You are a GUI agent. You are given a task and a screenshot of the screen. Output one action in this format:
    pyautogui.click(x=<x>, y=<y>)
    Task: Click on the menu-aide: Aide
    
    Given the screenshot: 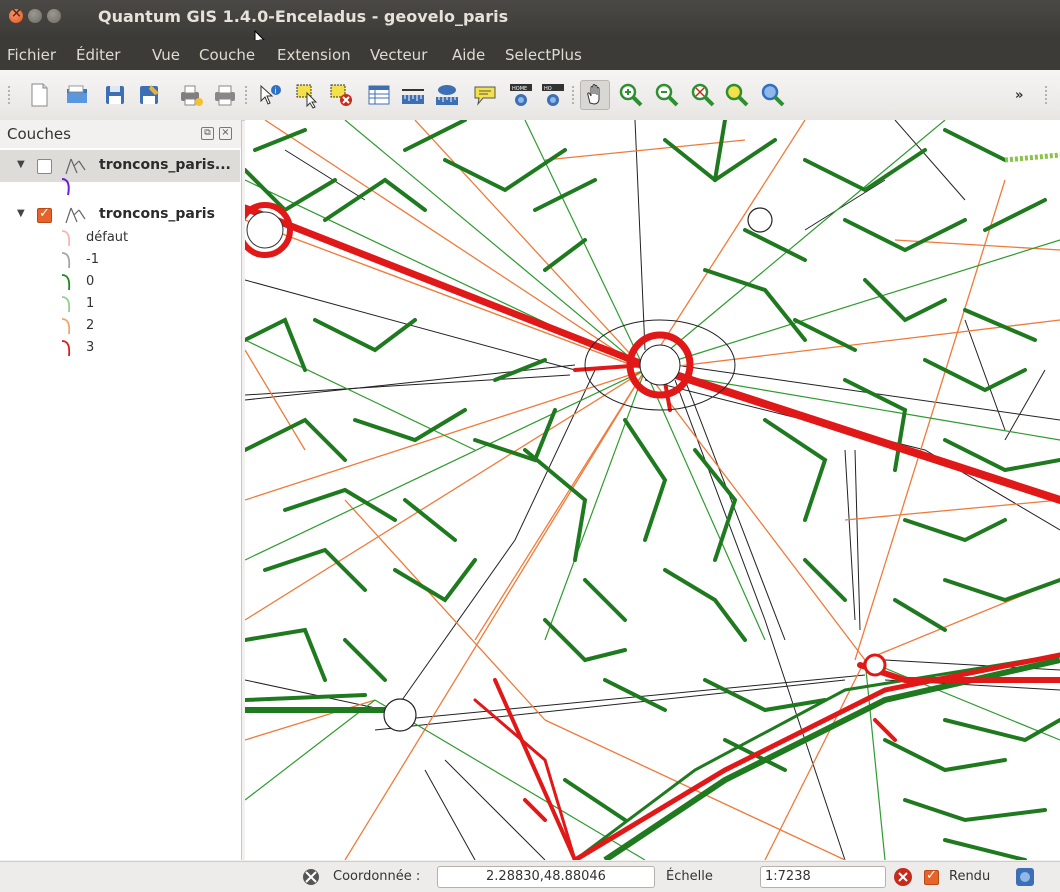 What is the action you would take?
    pyautogui.click(x=468, y=55)
    